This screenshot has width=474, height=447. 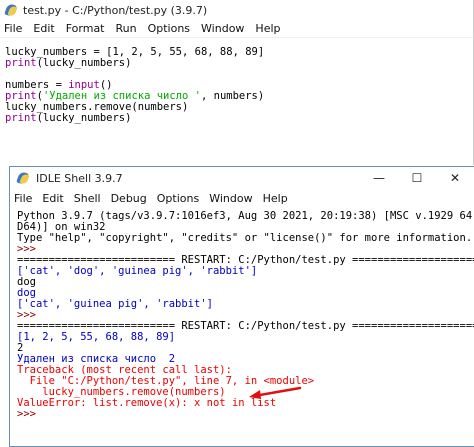 I want to click on annotation-arrow-icon, so click(x=275, y=392).